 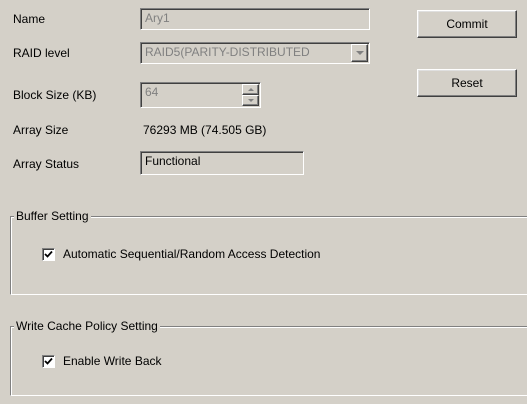 I want to click on name-label: Name, so click(x=29, y=19).